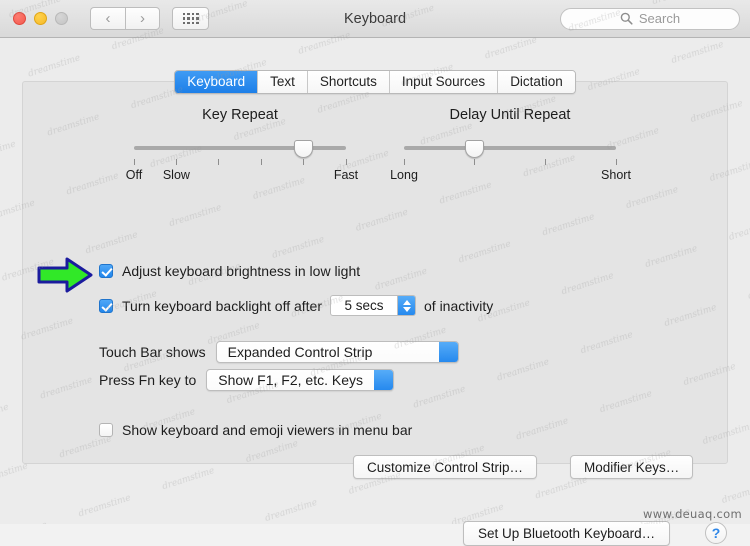 The width and height of the screenshot is (750, 546). I want to click on stepper-arrows-icon, so click(406, 305).